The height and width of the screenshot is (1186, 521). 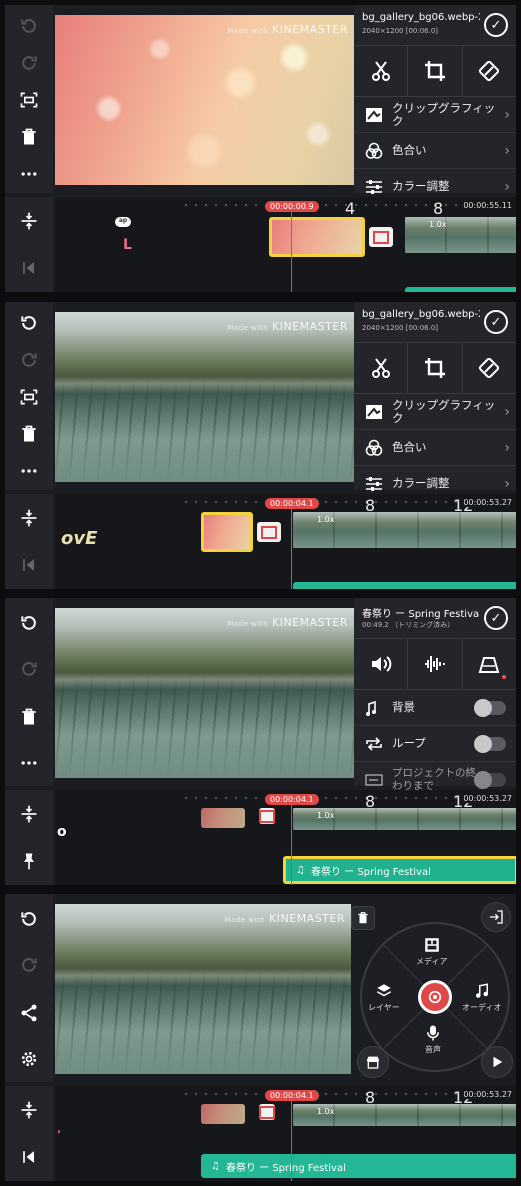 What do you see at coordinates (438, 208) in the screenshot?
I see `ruler-tick: 8` at bounding box center [438, 208].